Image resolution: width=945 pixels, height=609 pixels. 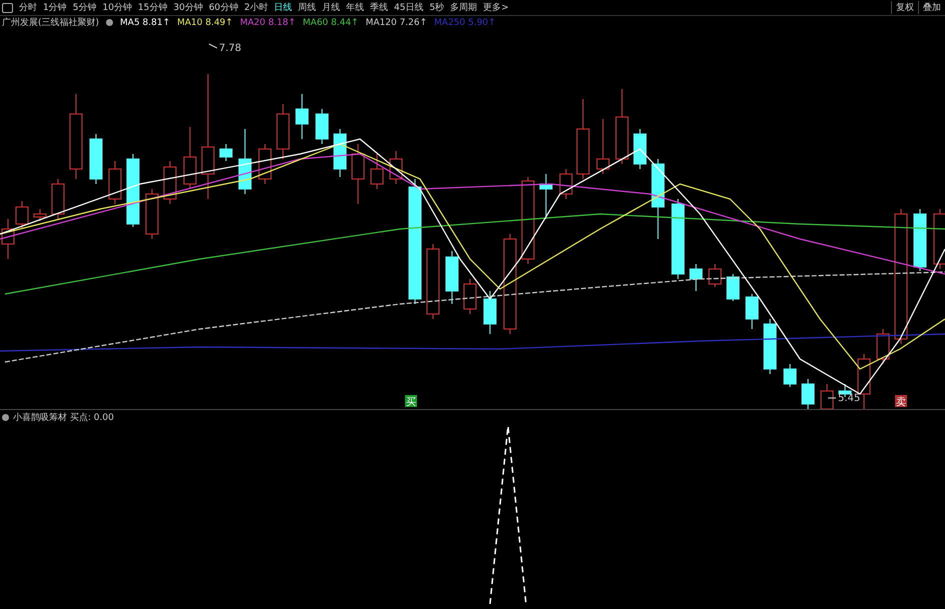 I want to click on ma-legend-label: MA5 8.81↑, so click(x=145, y=23).